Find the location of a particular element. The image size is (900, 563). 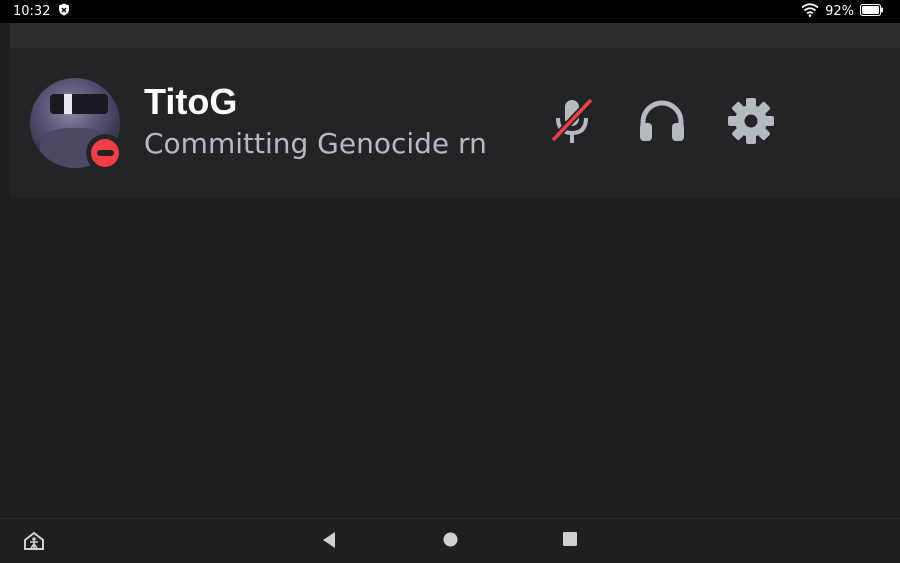

status-left: 10:32 is located at coordinates (41, 11).